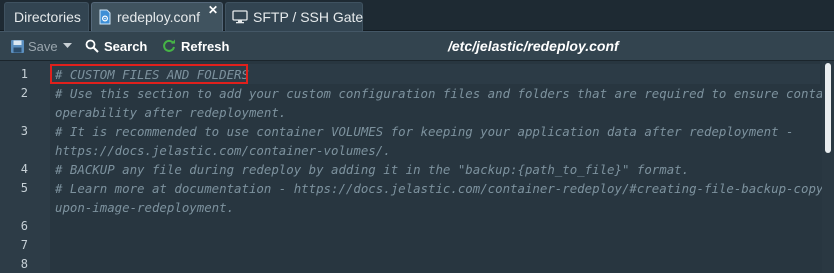  What do you see at coordinates (24, 74) in the screenshot?
I see `line-number: 1` at bounding box center [24, 74].